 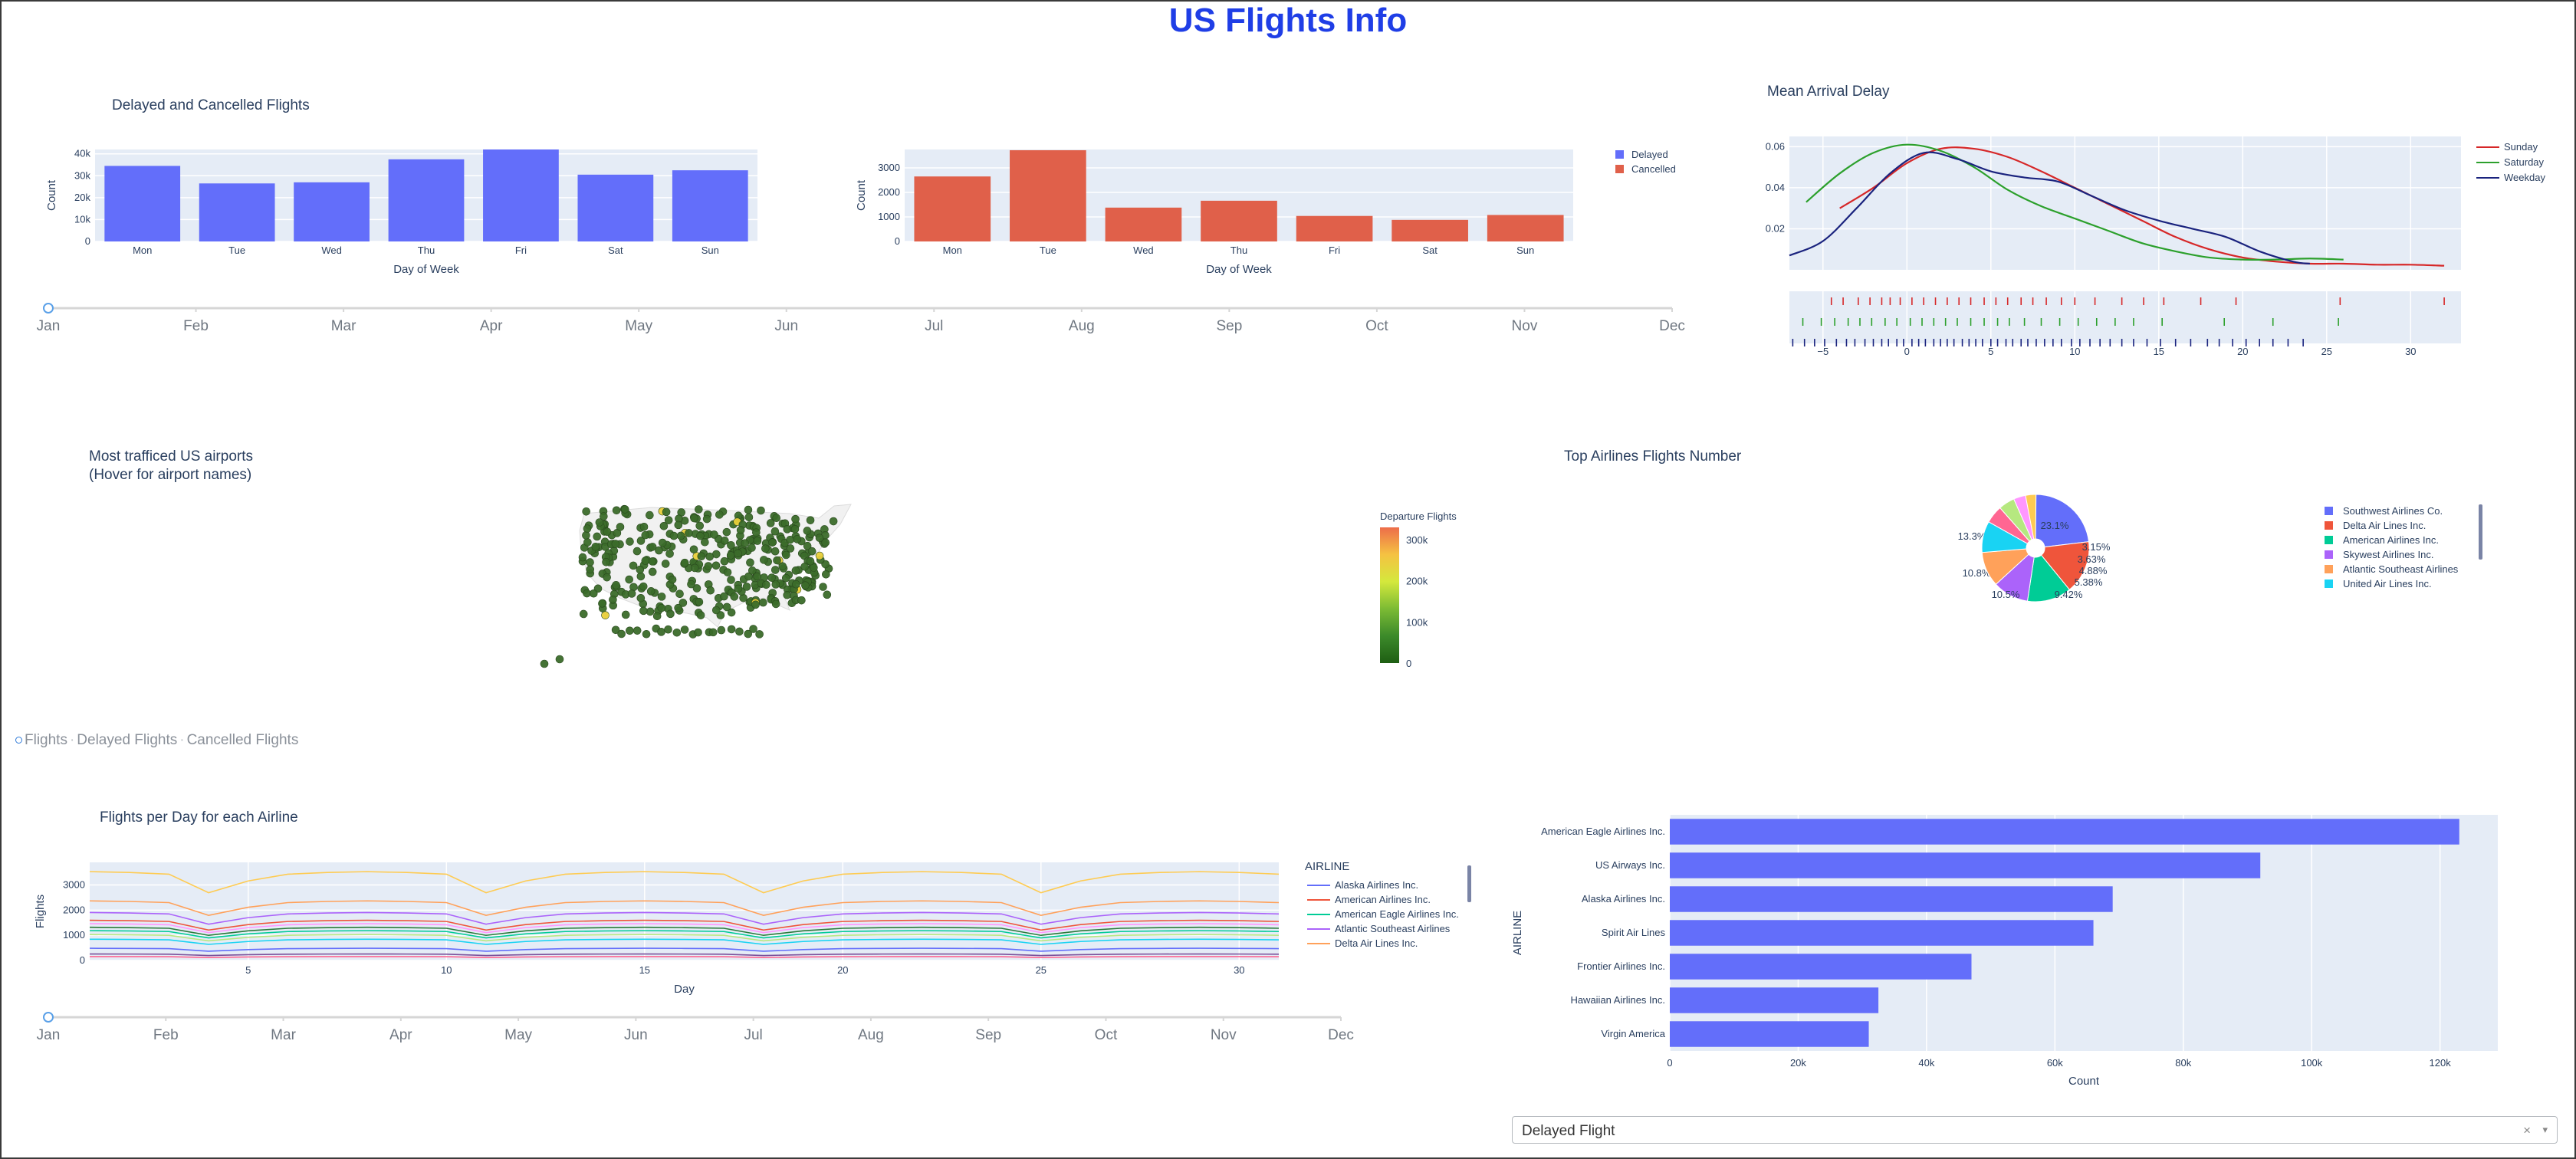 What do you see at coordinates (2545, 1130) in the screenshot?
I see `chevron-down-icon: ▾` at bounding box center [2545, 1130].